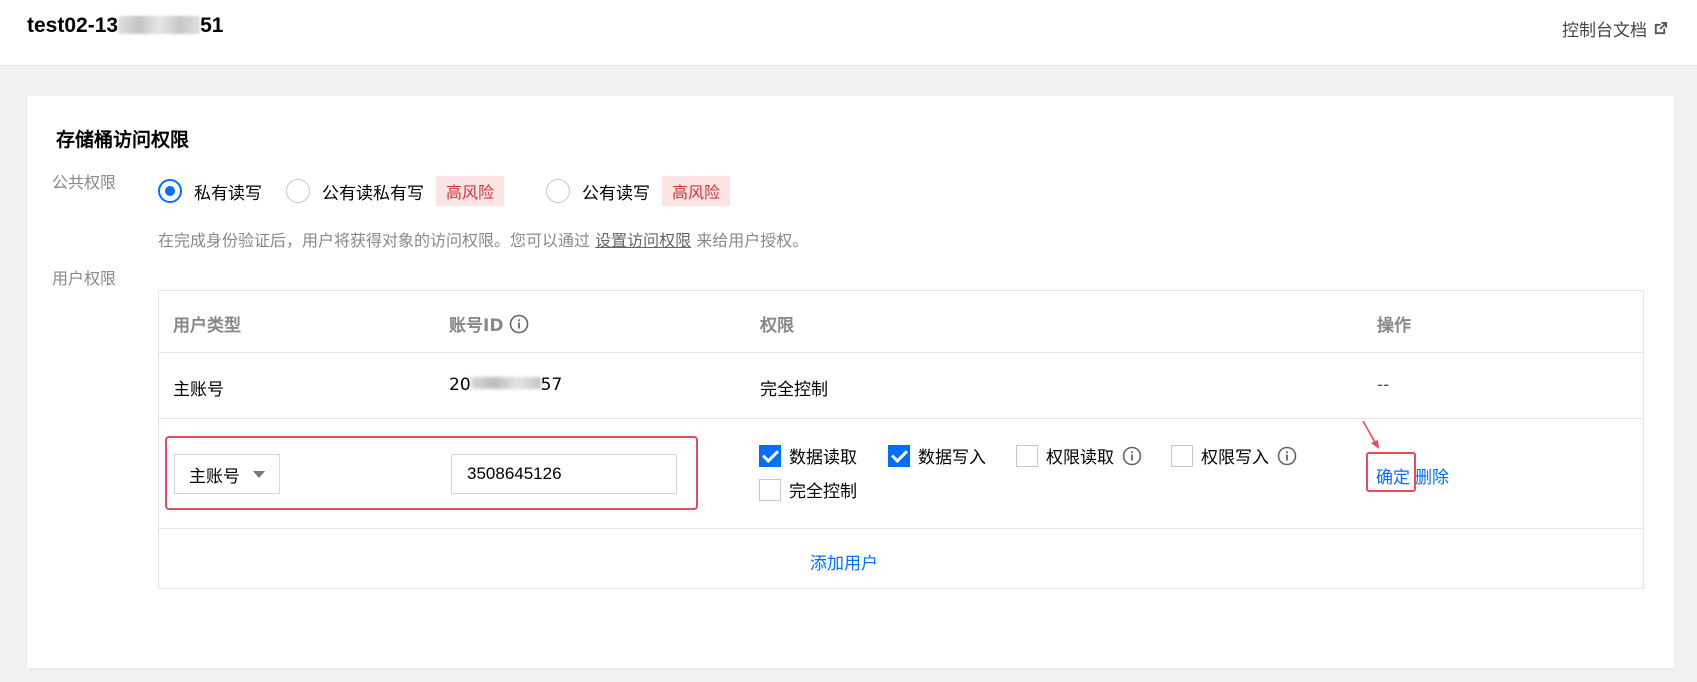 The width and height of the screenshot is (1697, 682). I want to click on edit-table-row: 主账号 数据读取 数据写入 权限读取 权限写入, so click(901, 474).